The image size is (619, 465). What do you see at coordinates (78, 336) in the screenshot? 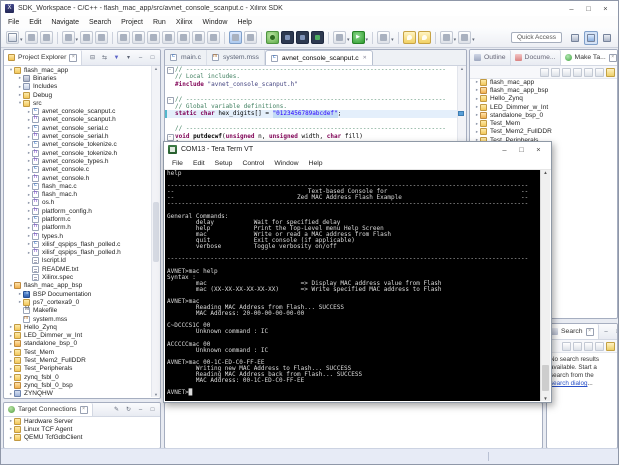
I see `tree-item: ▸ LED_Dimmer_w_Int` at bounding box center [78, 336].